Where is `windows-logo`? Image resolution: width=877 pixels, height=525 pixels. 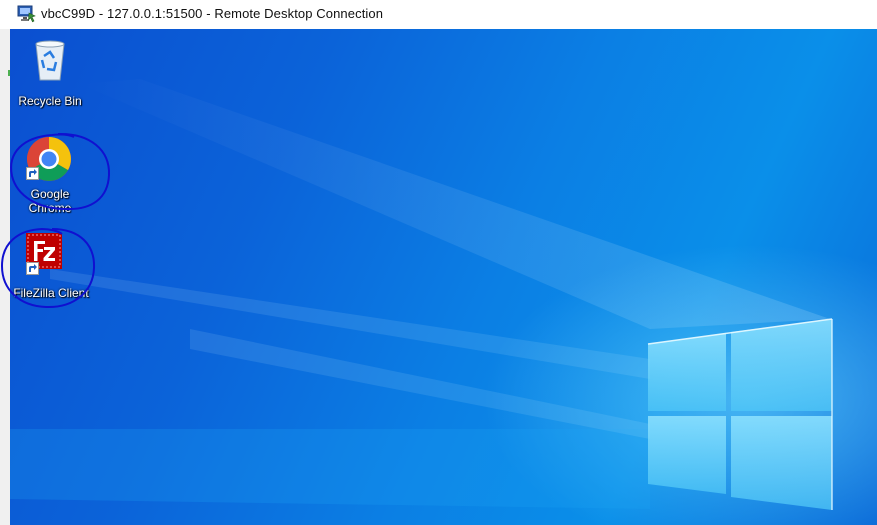 windows-logo is located at coordinates (740, 414).